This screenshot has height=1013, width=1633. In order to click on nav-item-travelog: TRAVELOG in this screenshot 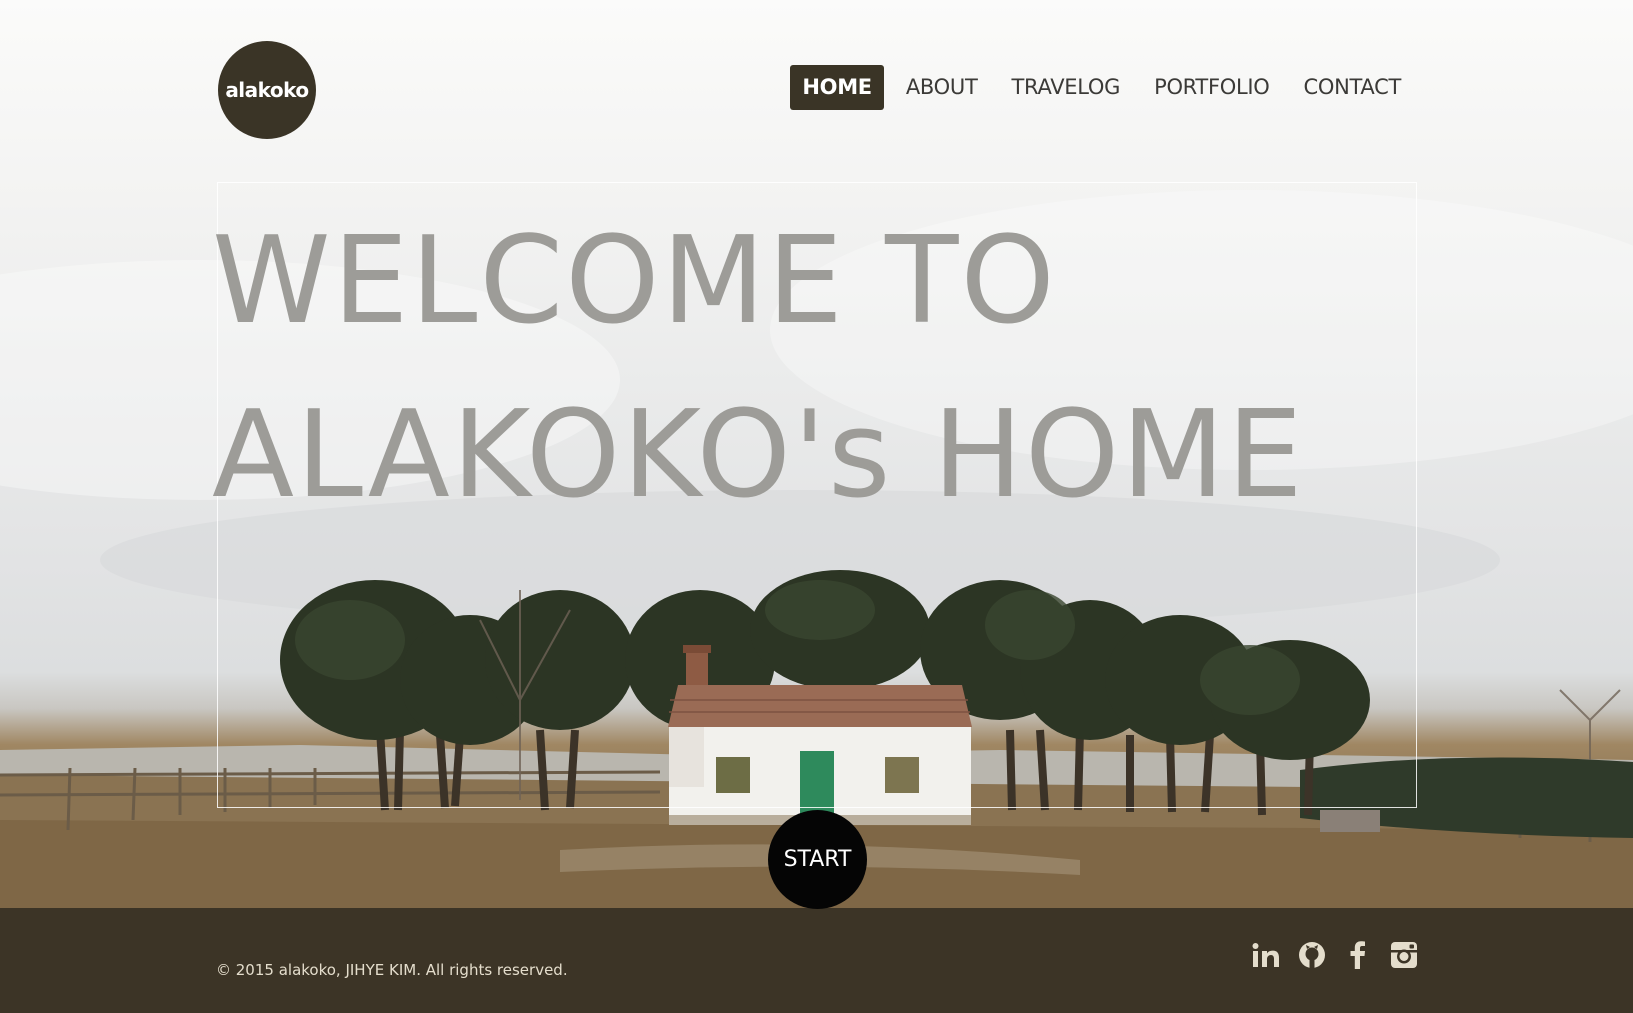, I will do `click(1066, 87)`.